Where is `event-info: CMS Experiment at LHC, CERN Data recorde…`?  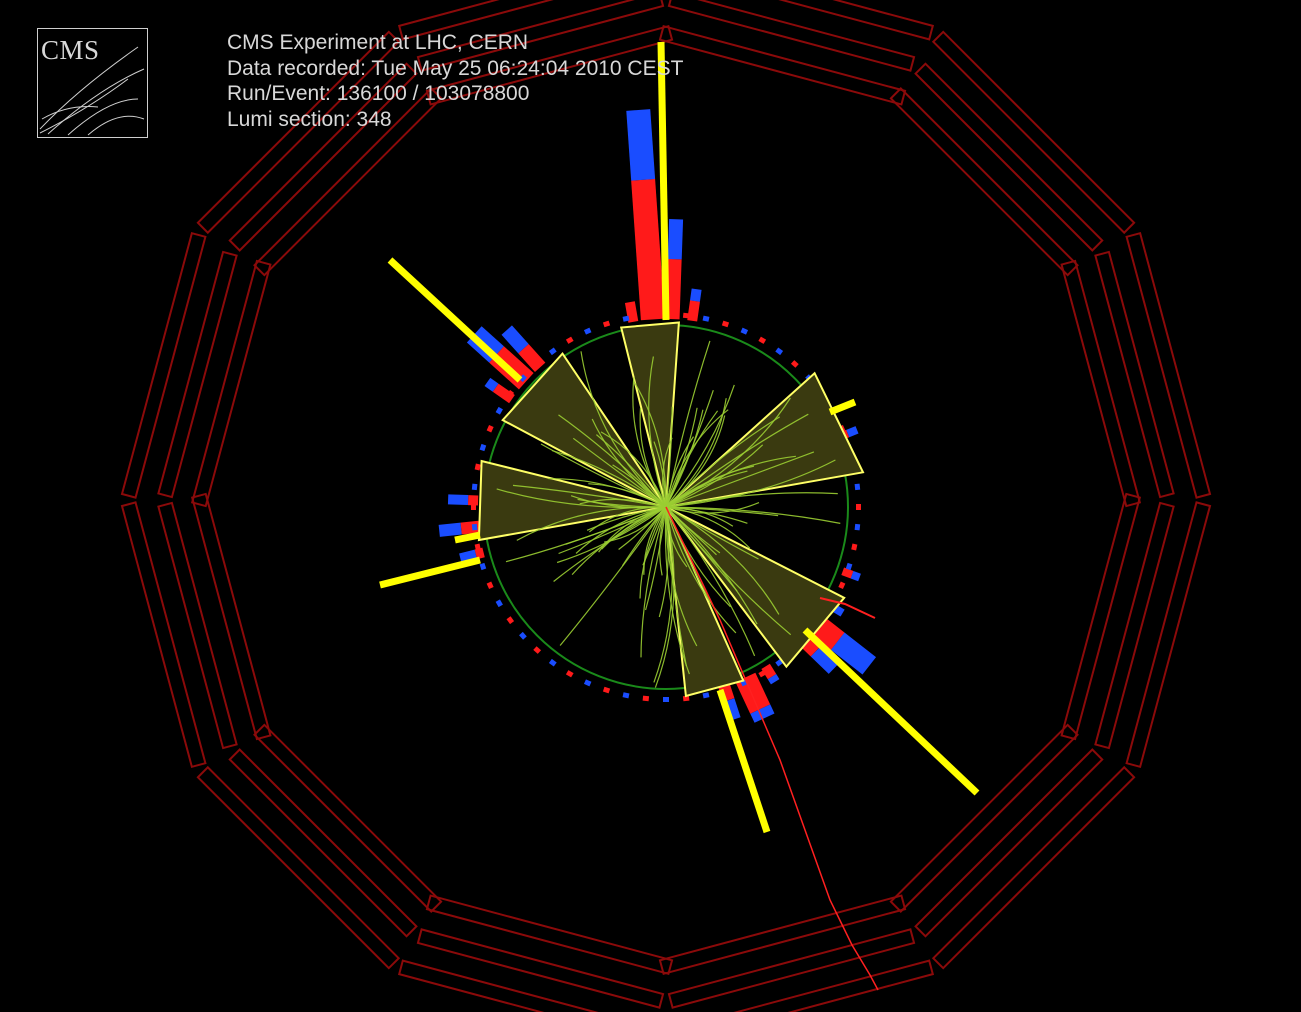 event-info: CMS Experiment at LHC, CERN Data recorde… is located at coordinates (455, 81).